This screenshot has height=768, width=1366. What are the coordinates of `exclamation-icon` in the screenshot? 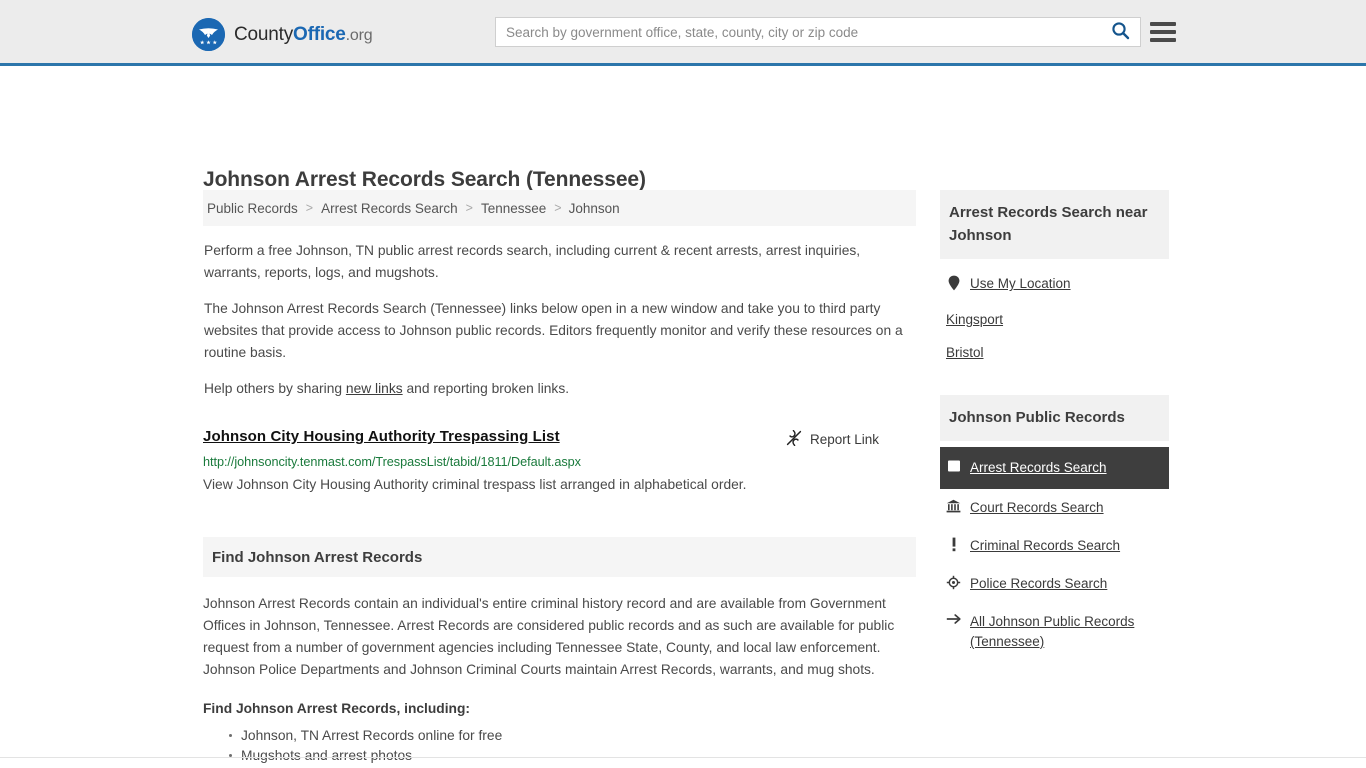 It's located at (953, 544).